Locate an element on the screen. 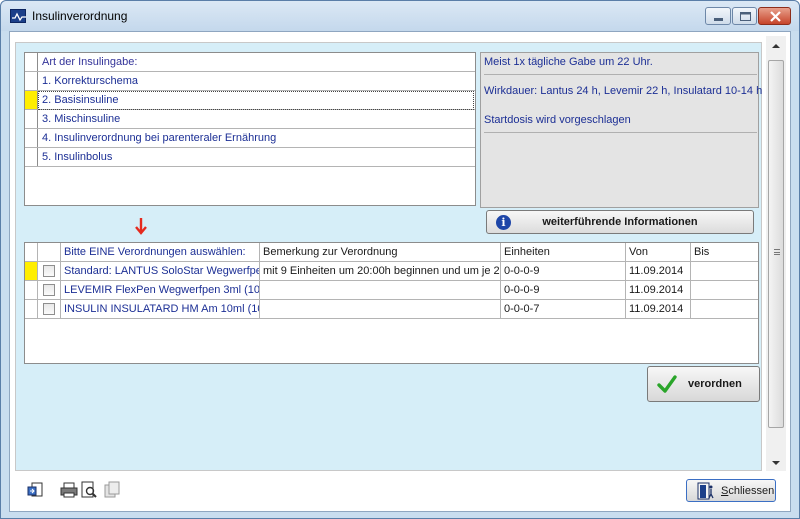  art-header-label: Art der Insulingabe: is located at coordinates (90, 62).